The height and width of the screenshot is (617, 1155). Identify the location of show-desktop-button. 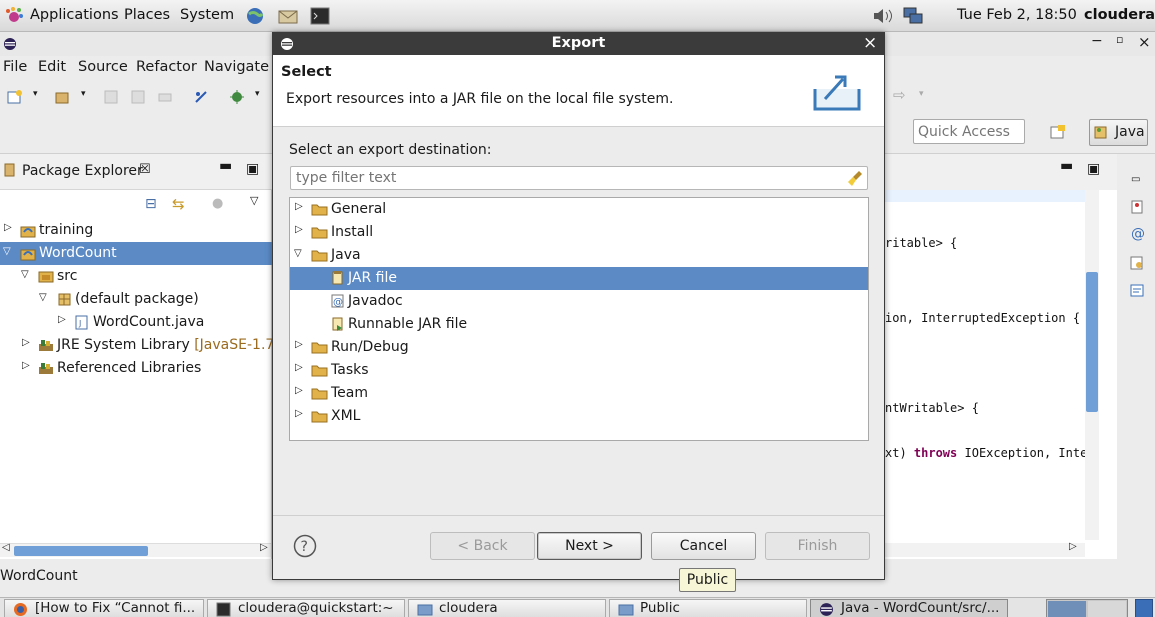
(1144, 608).